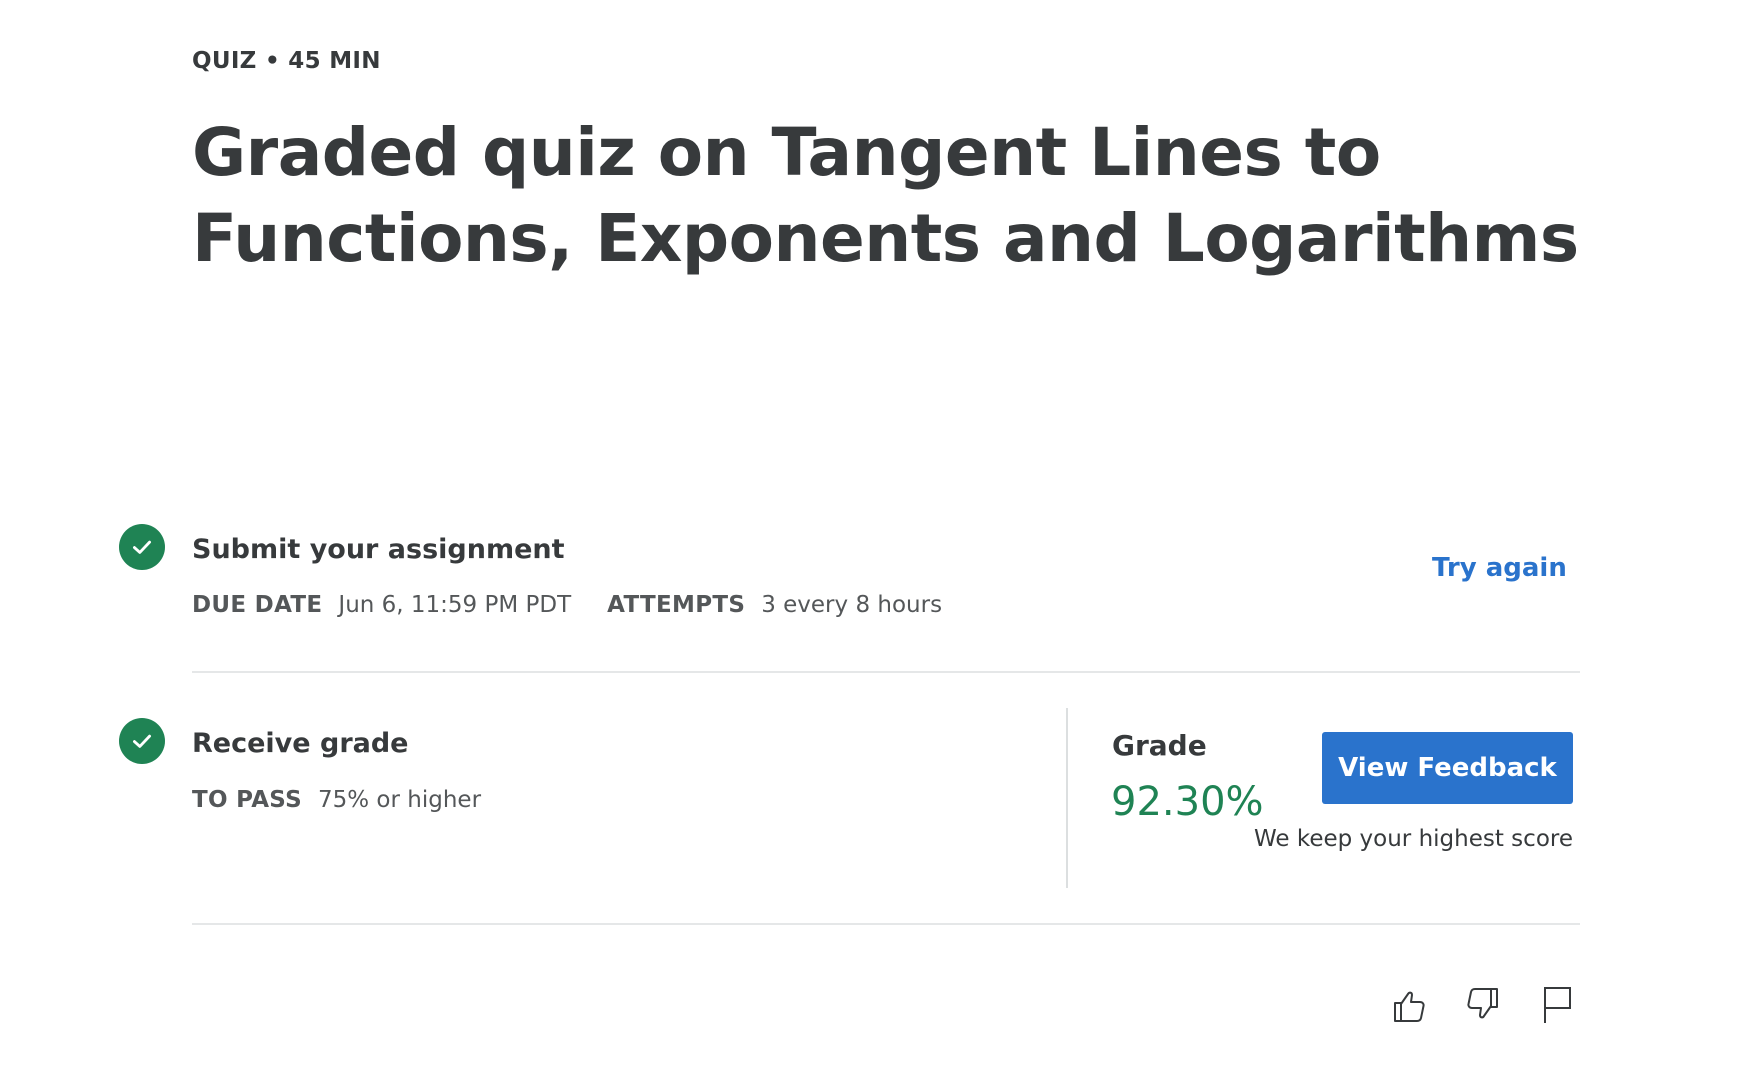  What do you see at coordinates (1409, 1005) in the screenshot?
I see `thumbs-up-icon` at bounding box center [1409, 1005].